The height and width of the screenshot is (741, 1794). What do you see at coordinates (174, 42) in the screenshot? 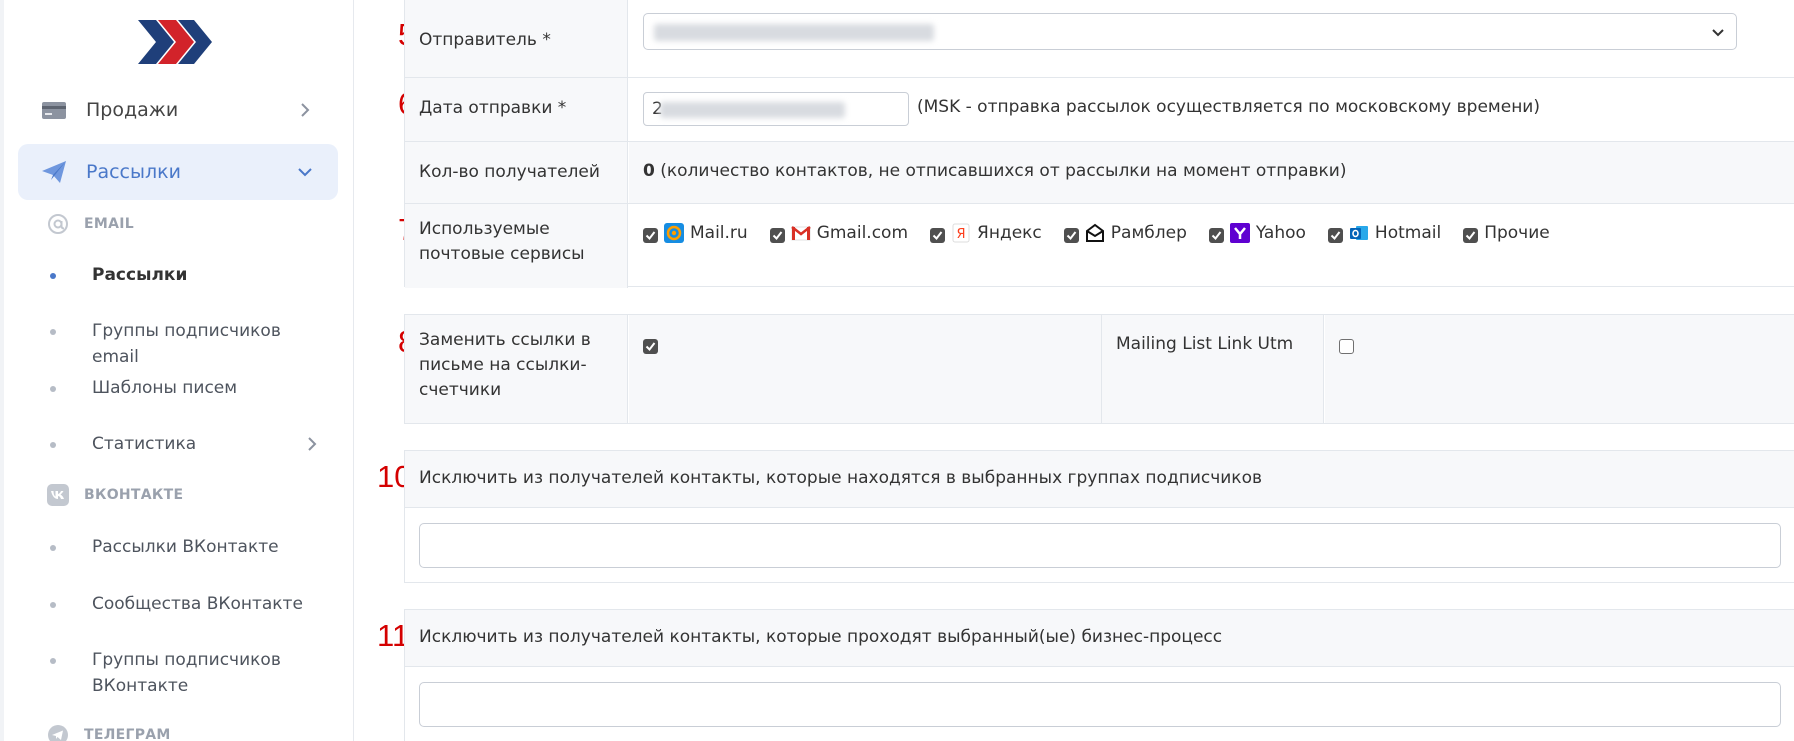
I see `brand-logo` at bounding box center [174, 42].